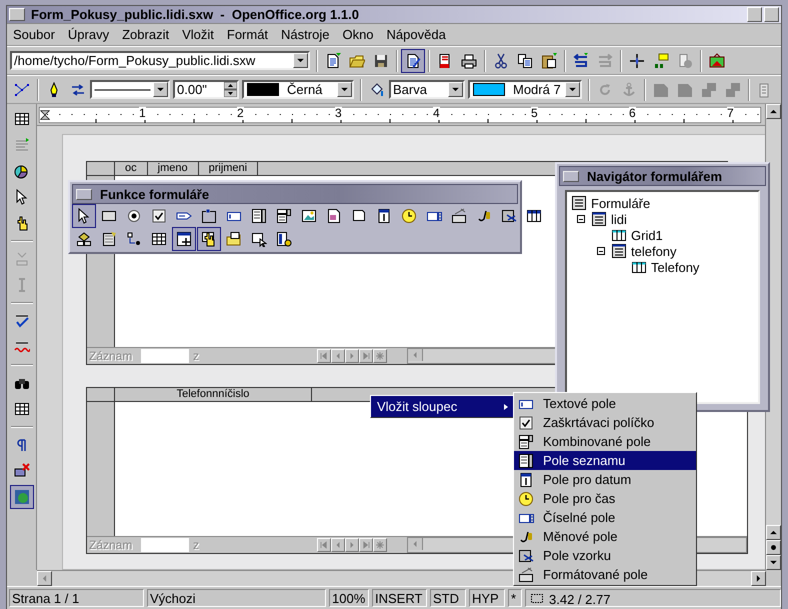  I want to click on menu-item: Vložit sloupec, so click(443, 406).